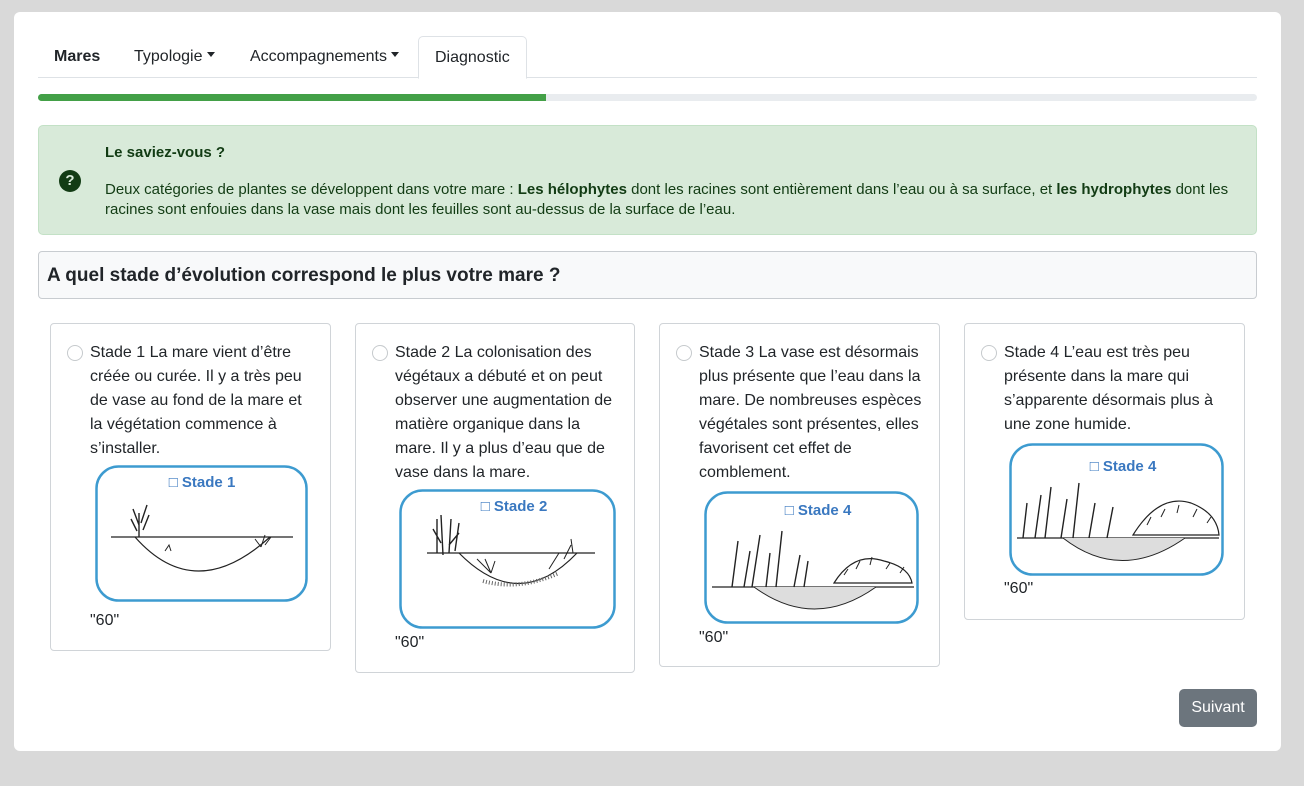  Describe the element at coordinates (745, 472) in the screenshot. I see `option-text-line: comblement.` at that location.